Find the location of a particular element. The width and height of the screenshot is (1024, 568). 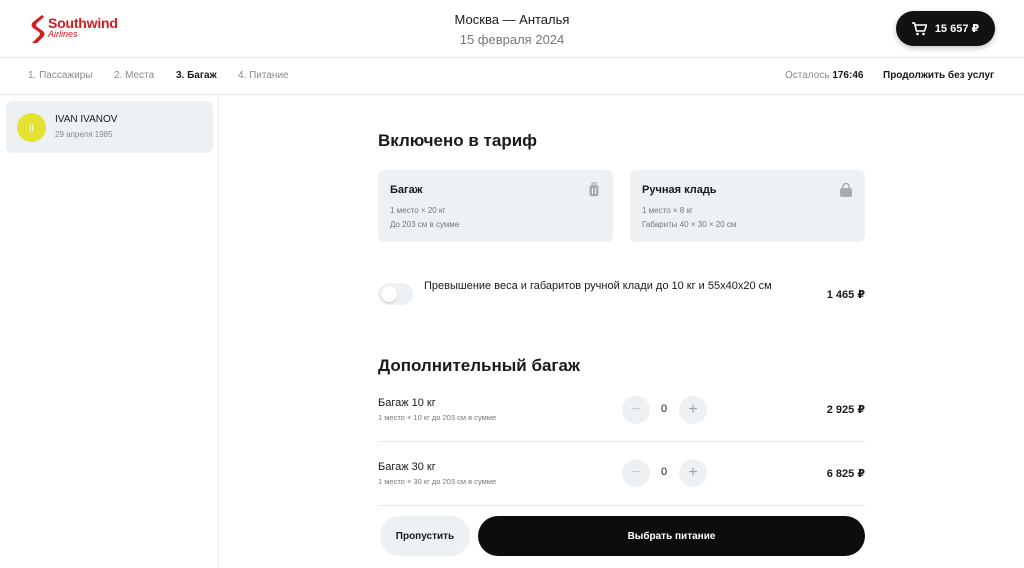

step-passengers: 1. Пассажиры is located at coordinates (60, 75).